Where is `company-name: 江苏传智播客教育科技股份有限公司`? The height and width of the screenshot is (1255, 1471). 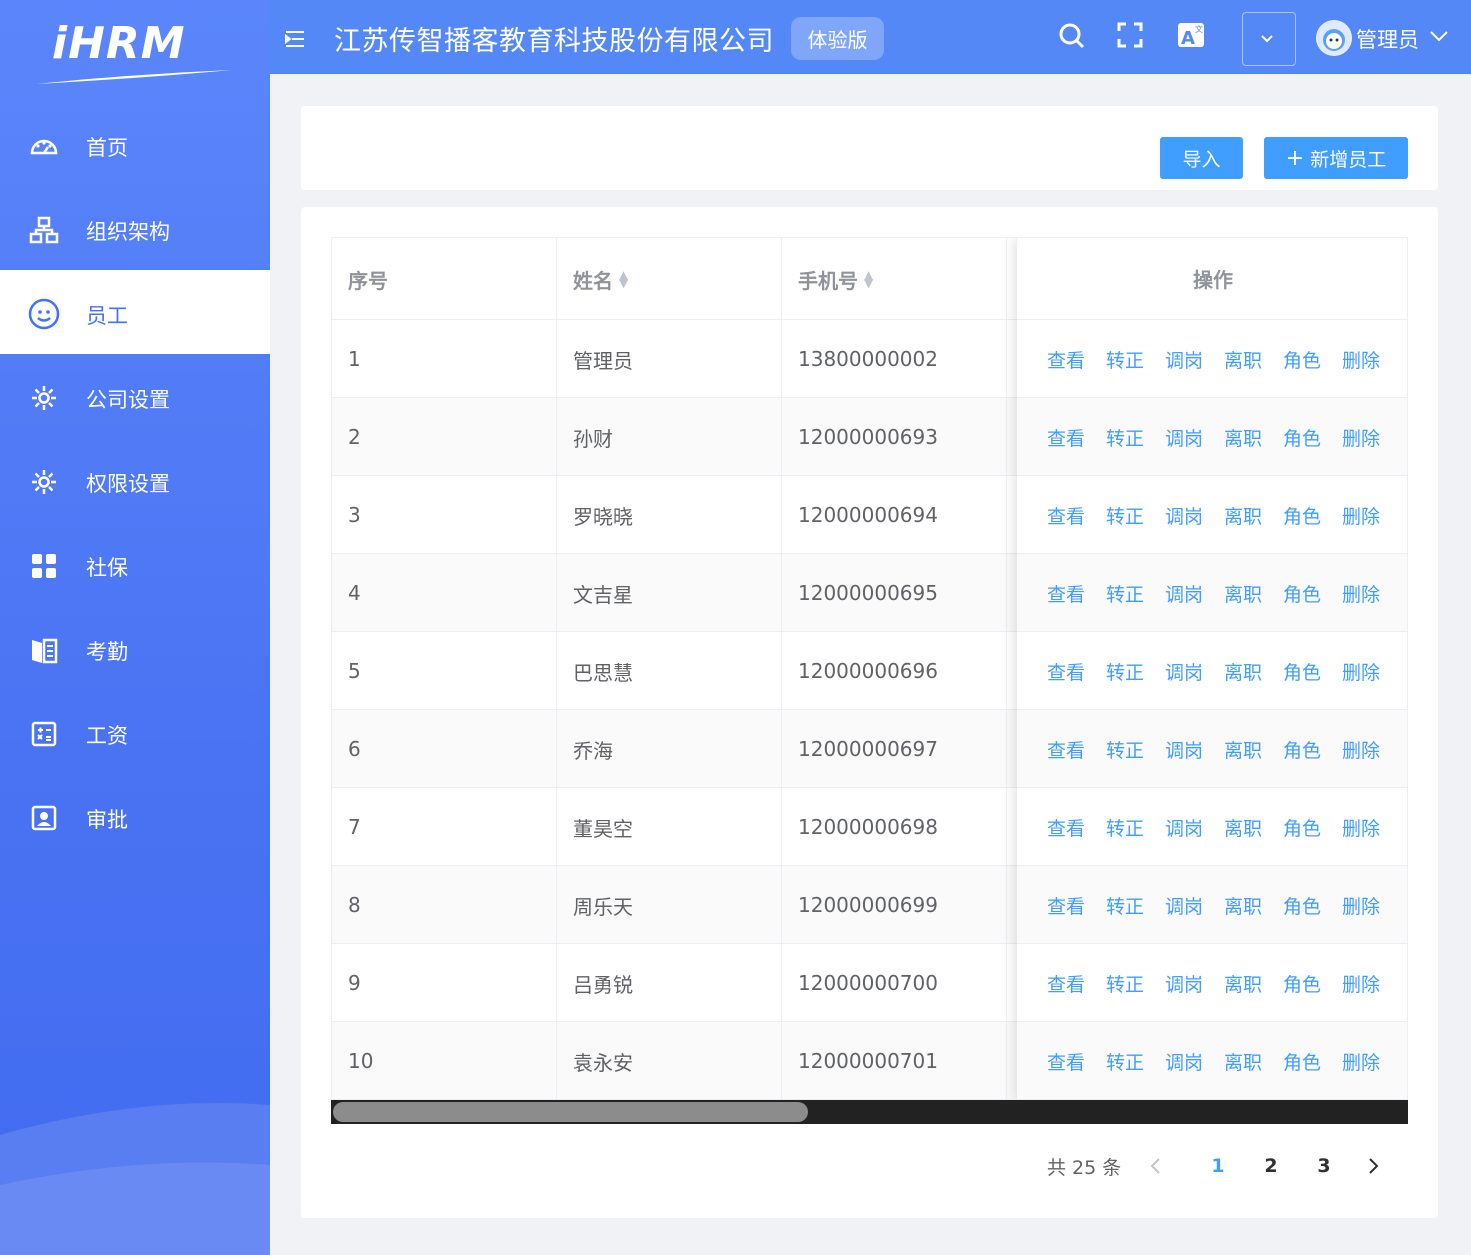
company-name: 江苏传智播客教育科技股份有限公司 is located at coordinates (554, 41).